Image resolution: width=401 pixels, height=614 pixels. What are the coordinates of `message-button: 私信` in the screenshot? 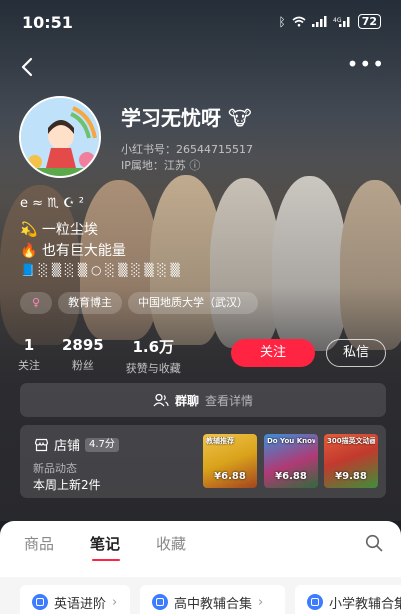 It's located at (356, 353).